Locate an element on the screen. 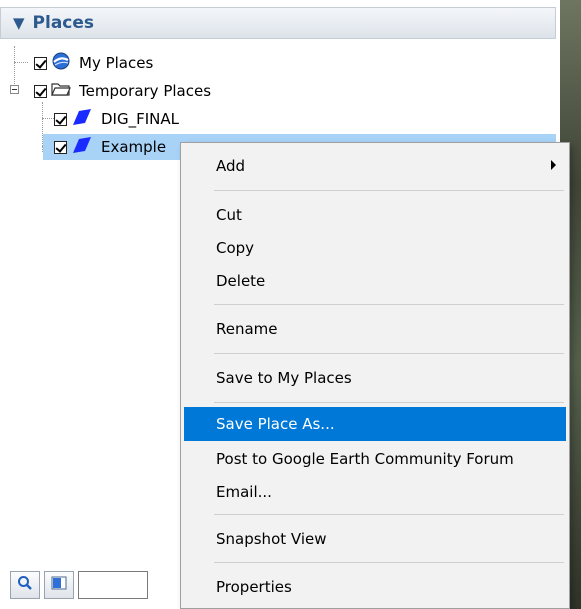 This screenshot has width=581, height=609. places-panel-title: Places is located at coordinates (63, 23).